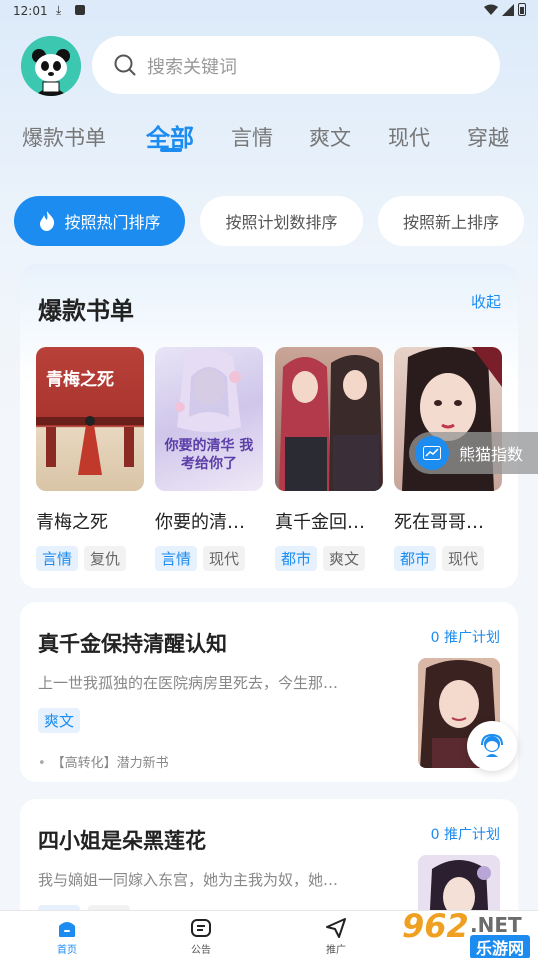 This screenshot has height=958, width=538. I want to click on notification-icon, so click(80, 10).